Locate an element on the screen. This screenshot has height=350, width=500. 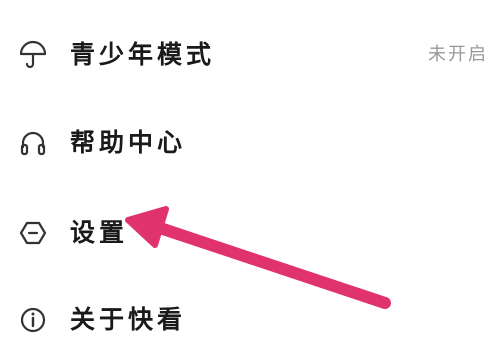
menu-item-label: 青少年模式 is located at coordinates (143, 54).